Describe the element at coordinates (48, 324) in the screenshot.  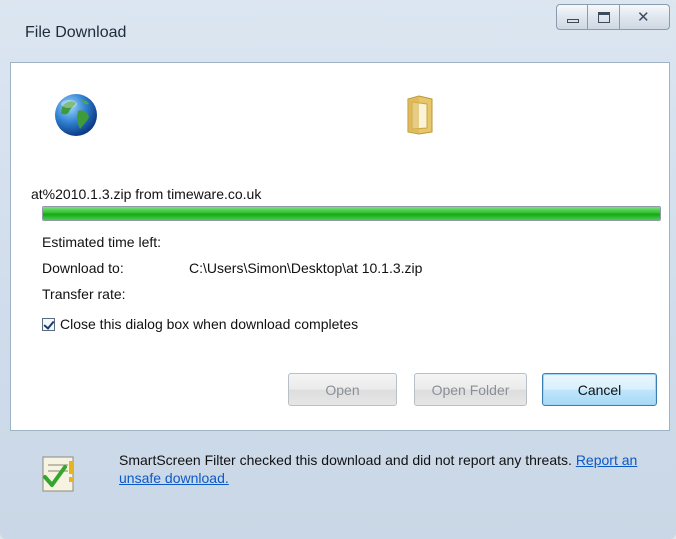
I see `close-when-done-checkbox` at that location.